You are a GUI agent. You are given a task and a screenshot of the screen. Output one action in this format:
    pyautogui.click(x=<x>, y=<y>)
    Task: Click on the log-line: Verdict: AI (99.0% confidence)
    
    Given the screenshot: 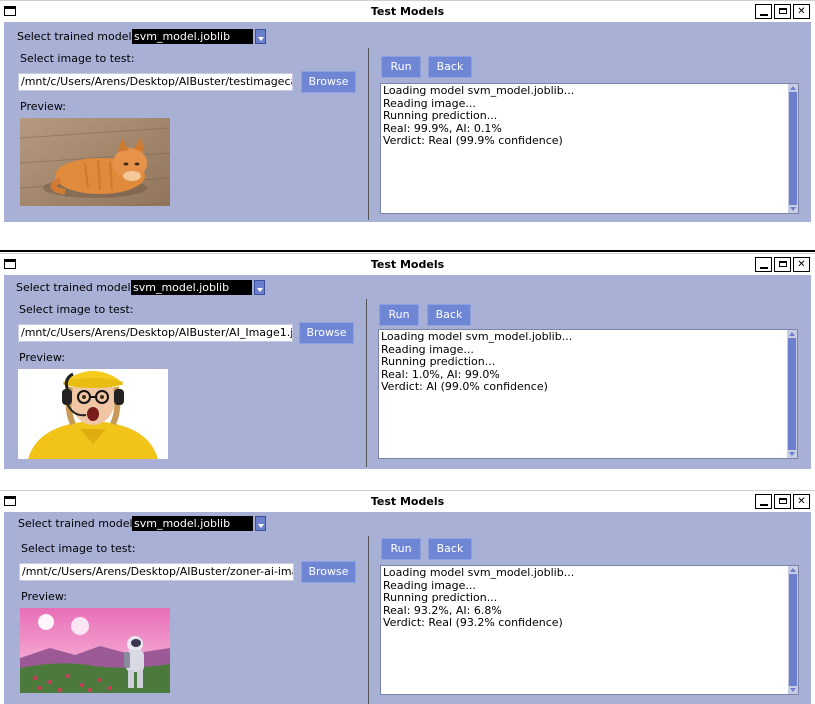 What is the action you would take?
    pyautogui.click(x=464, y=386)
    